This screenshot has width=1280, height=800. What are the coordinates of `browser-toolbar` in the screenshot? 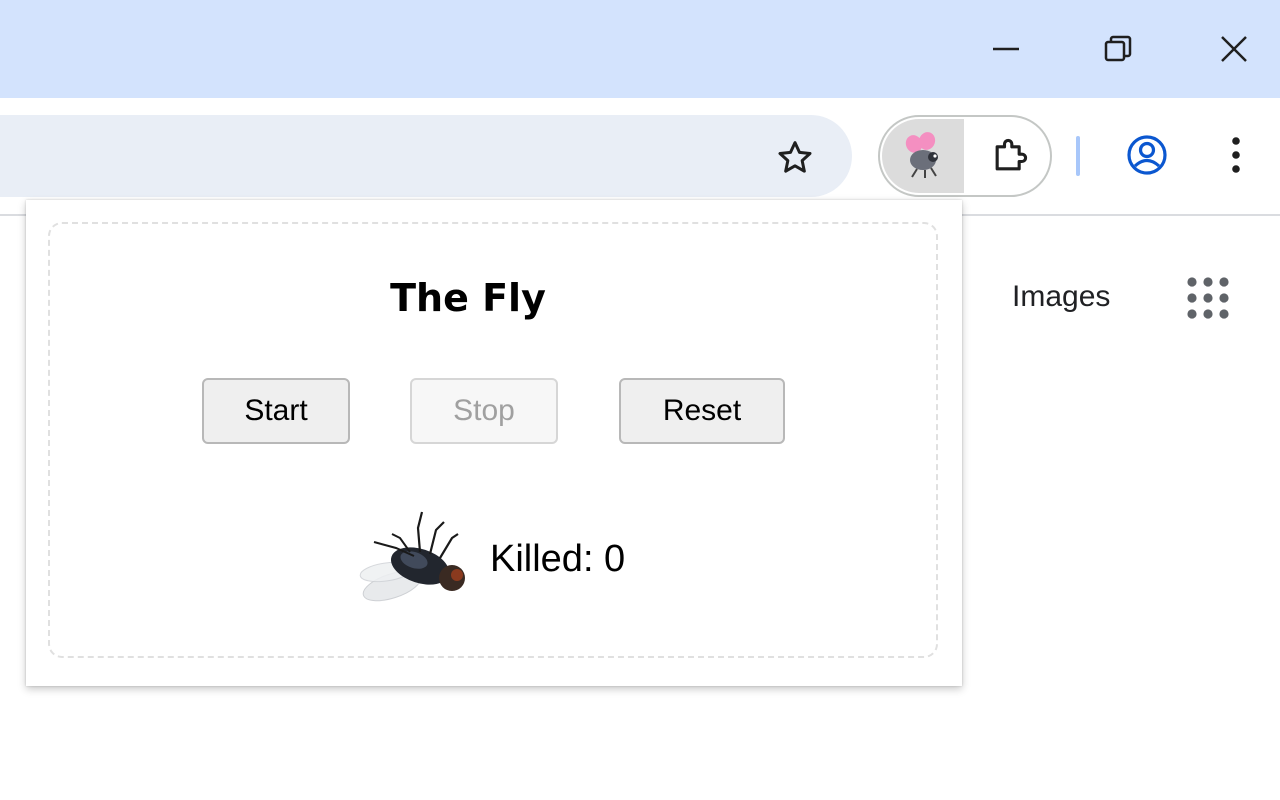 It's located at (640, 157).